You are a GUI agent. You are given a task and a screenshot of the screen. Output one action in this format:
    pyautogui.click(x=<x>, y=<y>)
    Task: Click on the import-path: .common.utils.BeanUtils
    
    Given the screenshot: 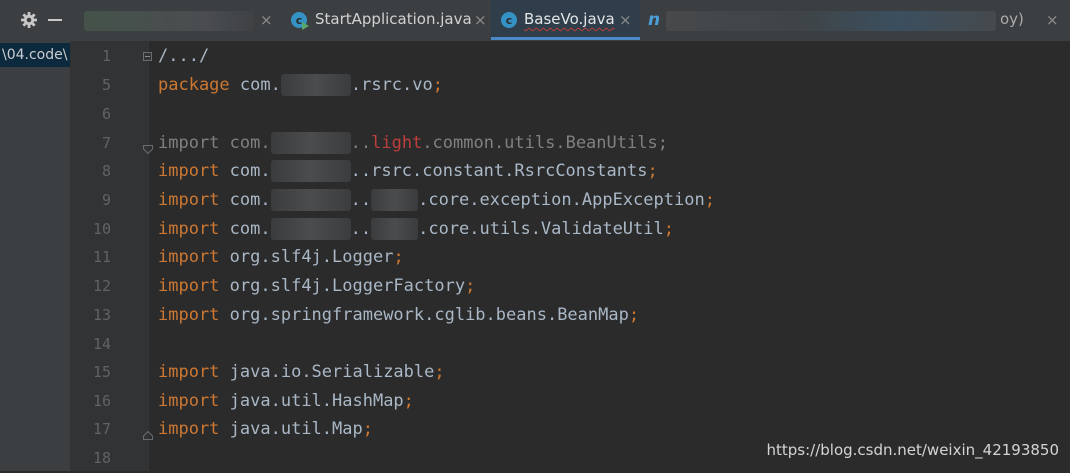 What is the action you would take?
    pyautogui.click(x=540, y=143)
    